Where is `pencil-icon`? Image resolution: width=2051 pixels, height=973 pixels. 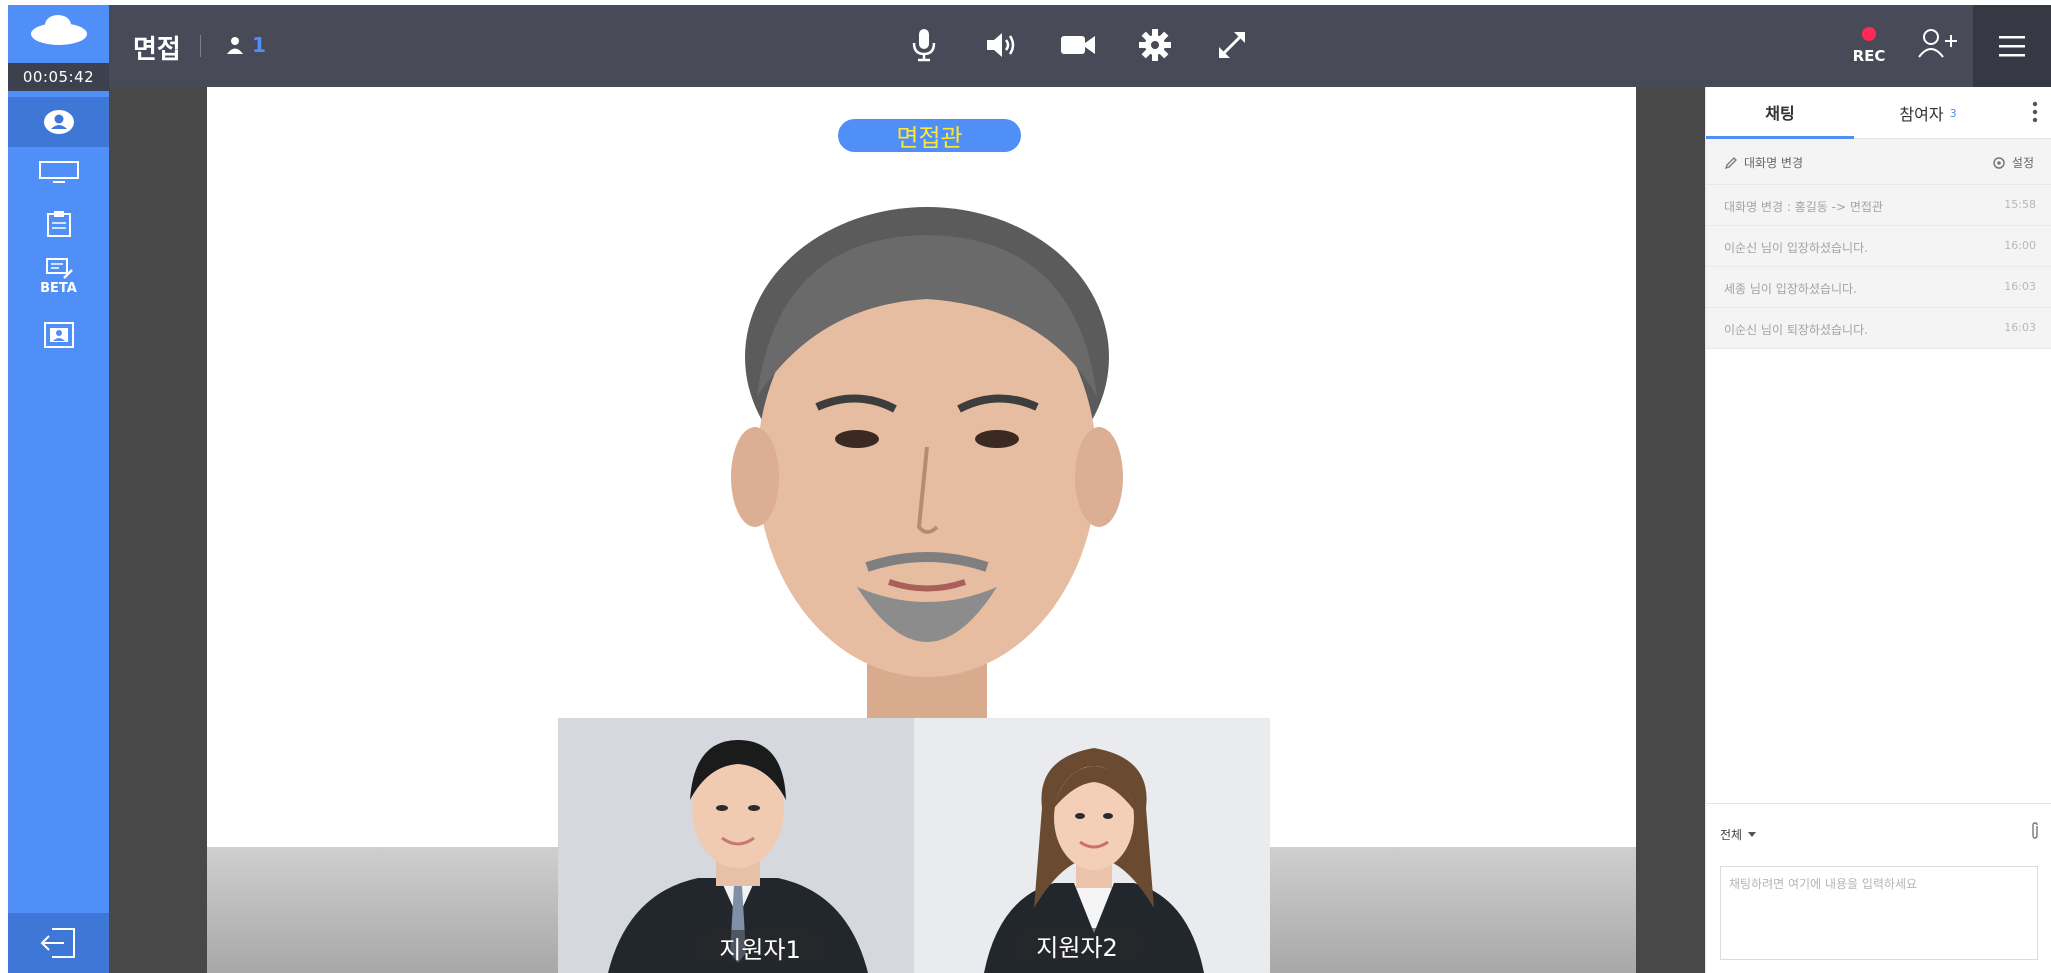
pencil-icon is located at coordinates (1730, 162).